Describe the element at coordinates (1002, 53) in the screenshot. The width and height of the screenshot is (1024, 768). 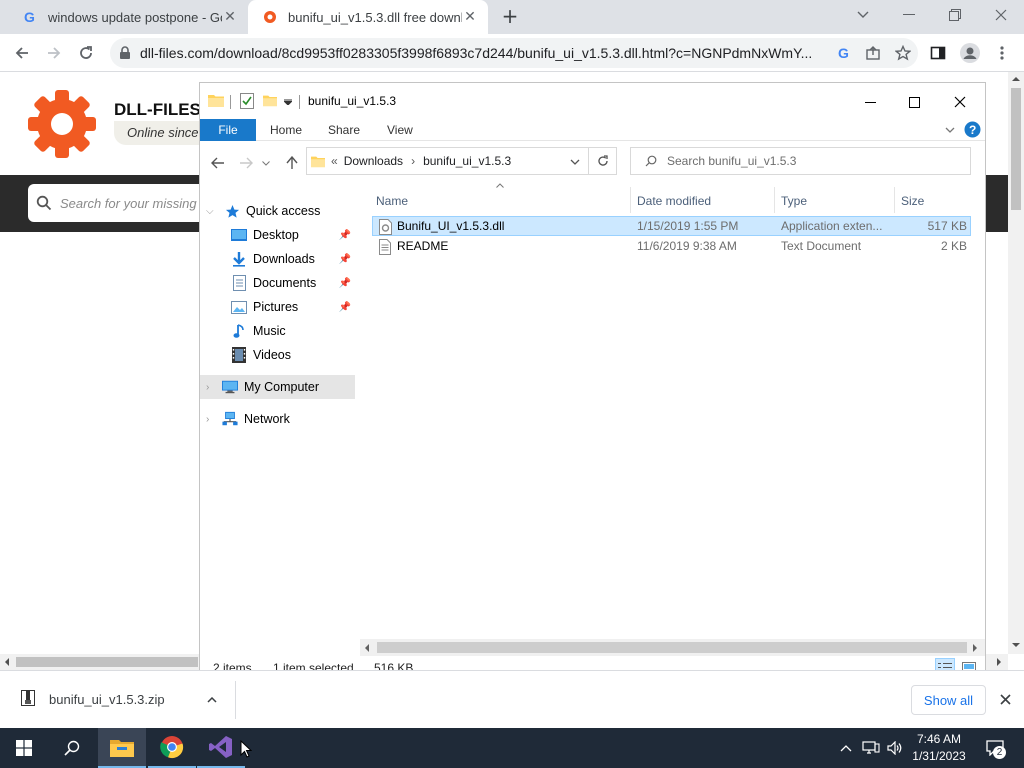
I see `chrome-menu-icon` at that location.